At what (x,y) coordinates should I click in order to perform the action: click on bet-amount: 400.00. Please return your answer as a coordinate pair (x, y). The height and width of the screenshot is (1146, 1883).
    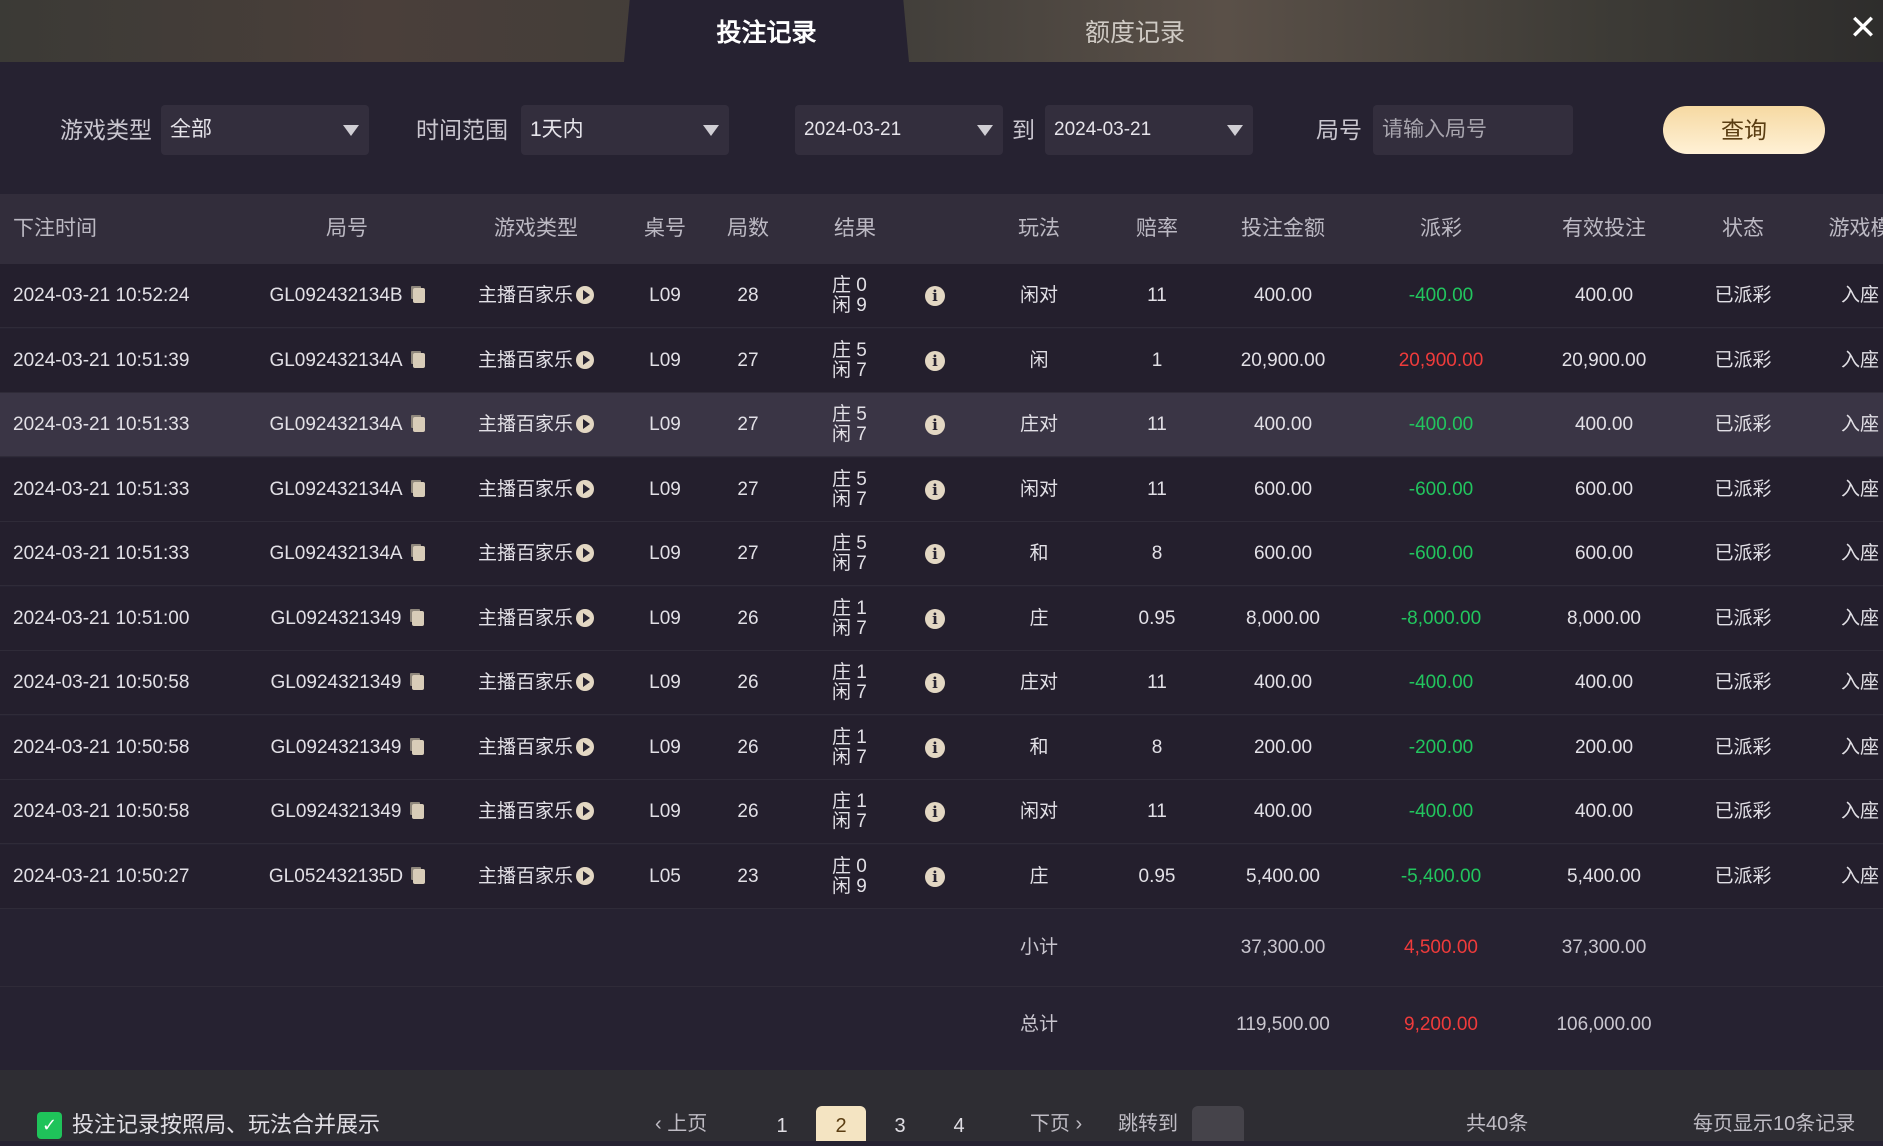
    Looking at the image, I should click on (1283, 295).